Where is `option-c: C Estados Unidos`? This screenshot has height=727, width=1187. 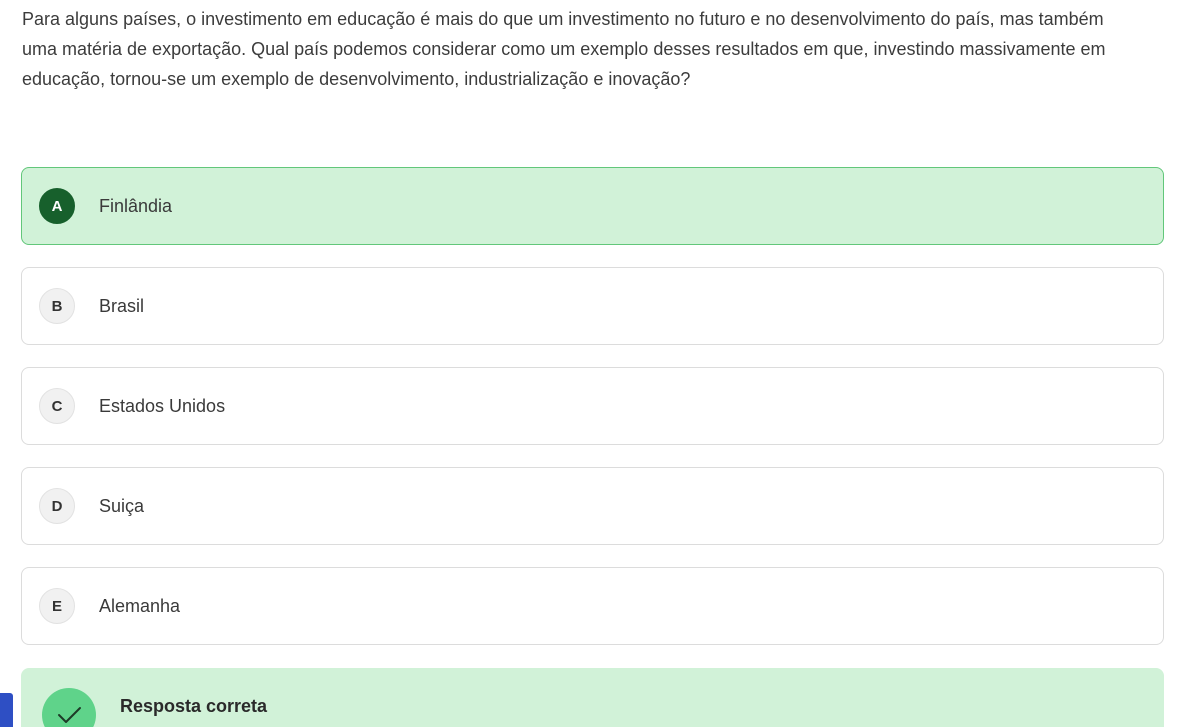
option-c: C Estados Unidos is located at coordinates (592, 406).